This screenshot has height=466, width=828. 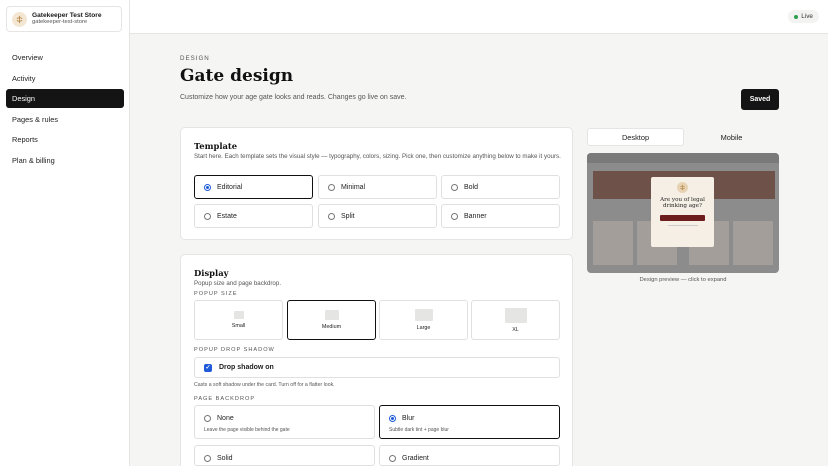 What do you see at coordinates (65, 57) in the screenshot?
I see `sidebar-item-overview: Overview` at bounding box center [65, 57].